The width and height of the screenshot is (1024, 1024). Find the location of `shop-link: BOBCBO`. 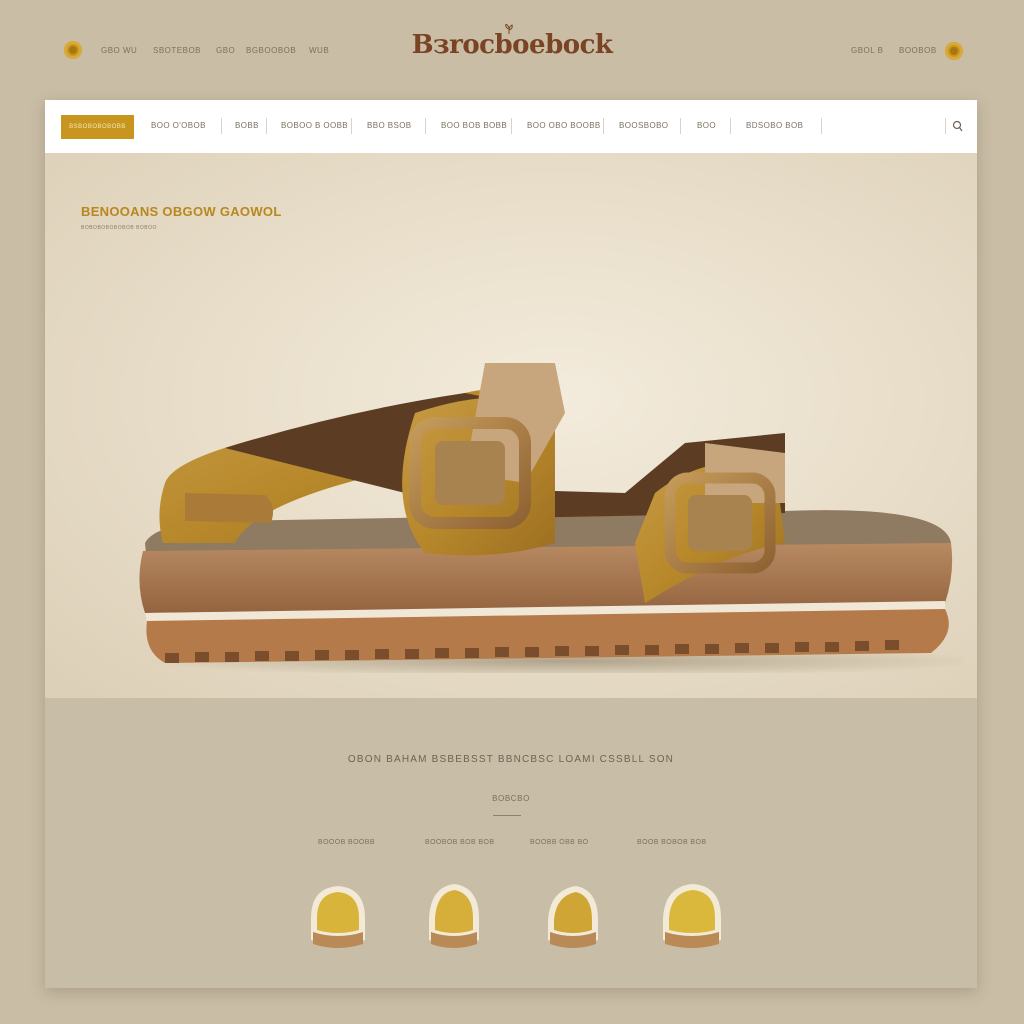

shop-link: BOBCBO is located at coordinates (511, 798).